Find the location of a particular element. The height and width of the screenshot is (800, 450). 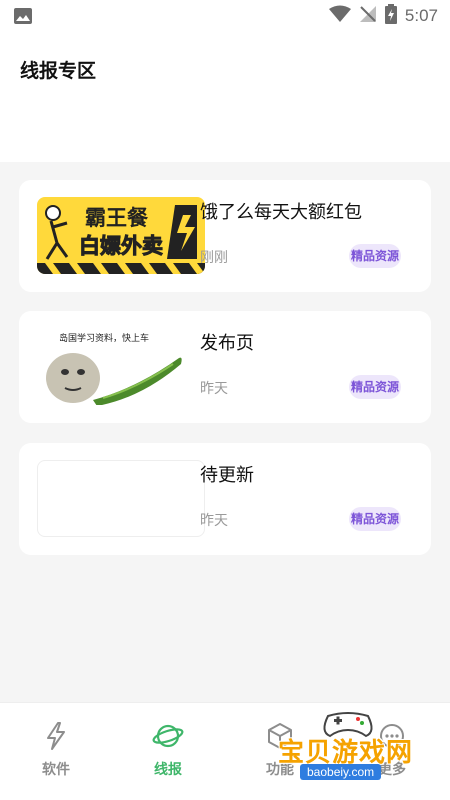

card-title: 待更新 is located at coordinates (227, 475).